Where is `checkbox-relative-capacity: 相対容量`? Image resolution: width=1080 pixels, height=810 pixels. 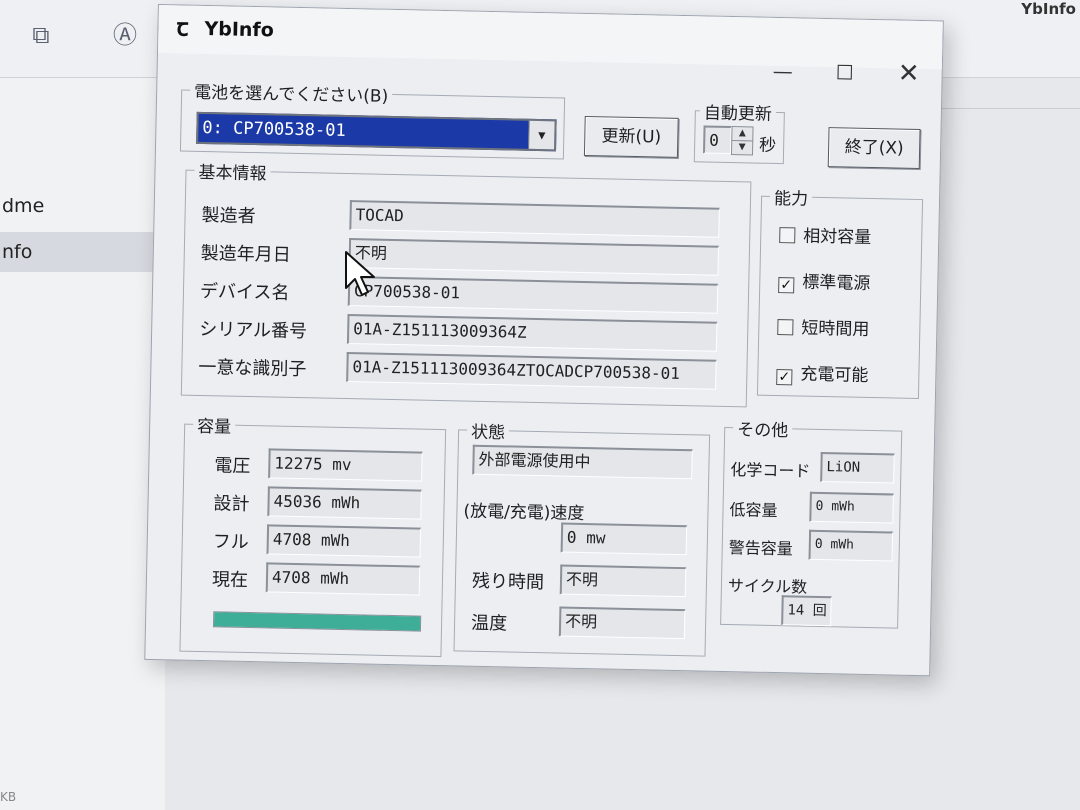 checkbox-relative-capacity: 相対容量 is located at coordinates (825, 234).